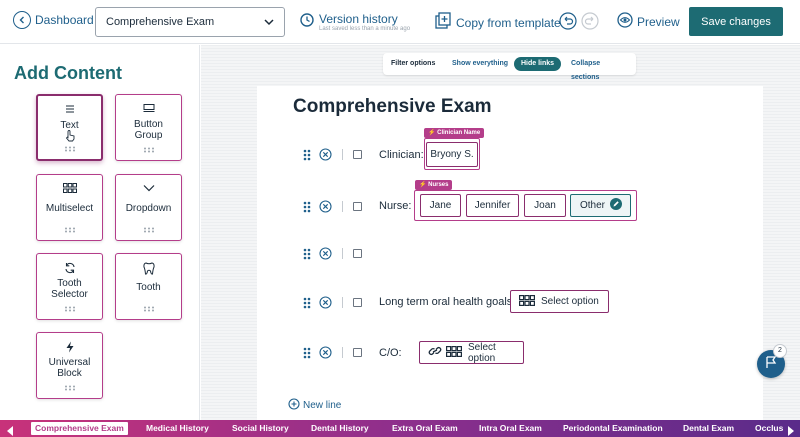 This screenshot has width=800, height=437. Describe the element at coordinates (307, 21) in the screenshot. I see `history-icon` at that location.